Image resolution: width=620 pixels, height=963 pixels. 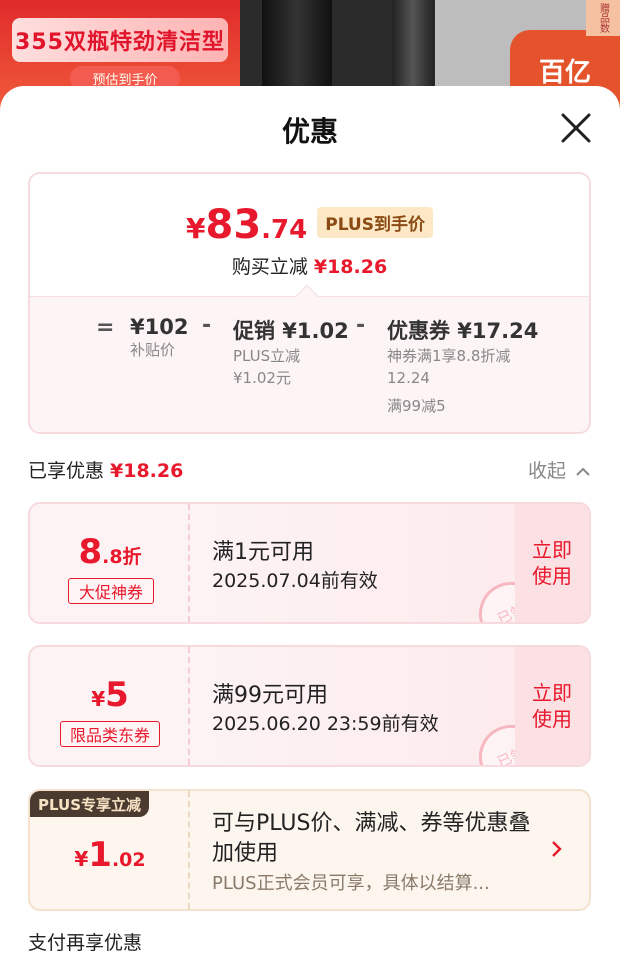 What do you see at coordinates (583, 471) in the screenshot?
I see `chevron-up-icon` at bounding box center [583, 471].